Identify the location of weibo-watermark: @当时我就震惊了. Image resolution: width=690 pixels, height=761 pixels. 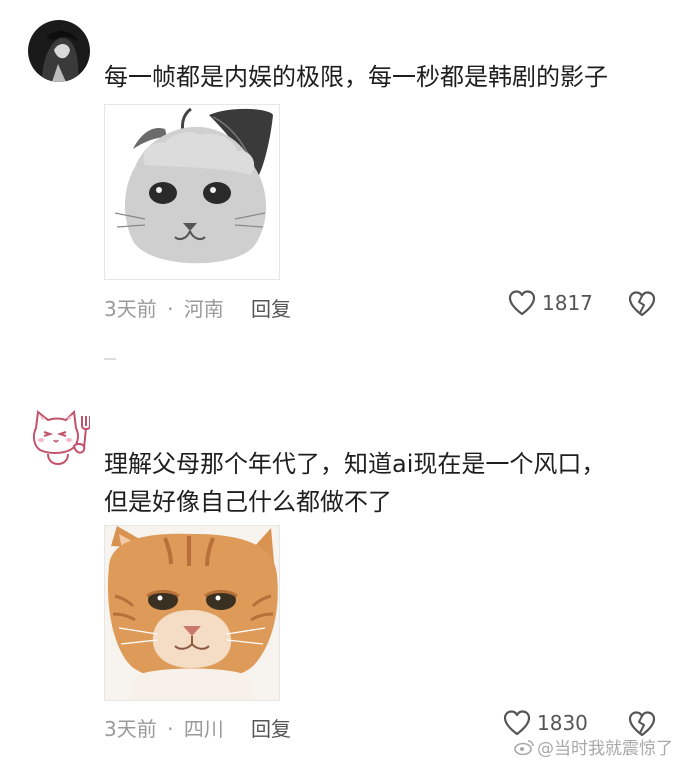
(593, 746).